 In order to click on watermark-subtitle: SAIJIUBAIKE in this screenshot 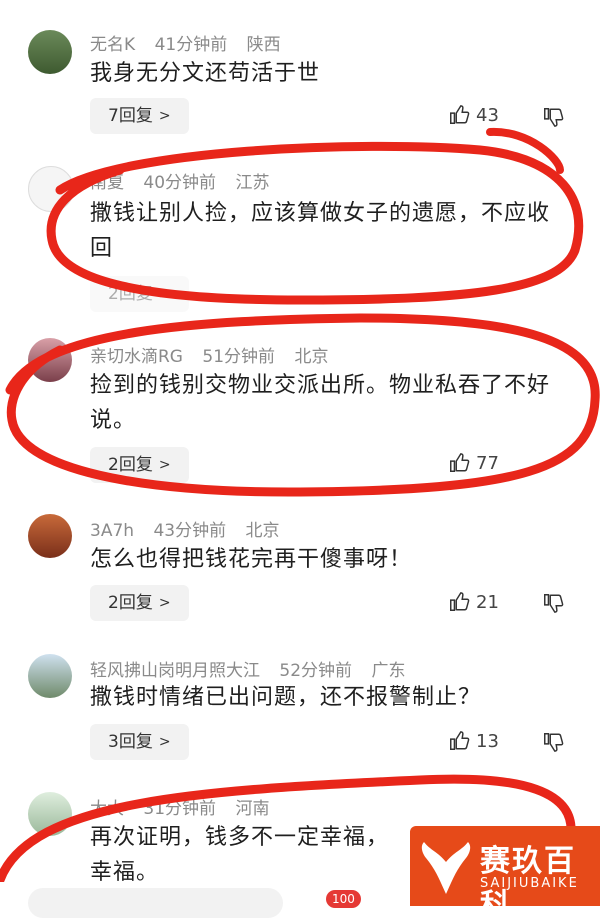, I will do `click(529, 883)`.